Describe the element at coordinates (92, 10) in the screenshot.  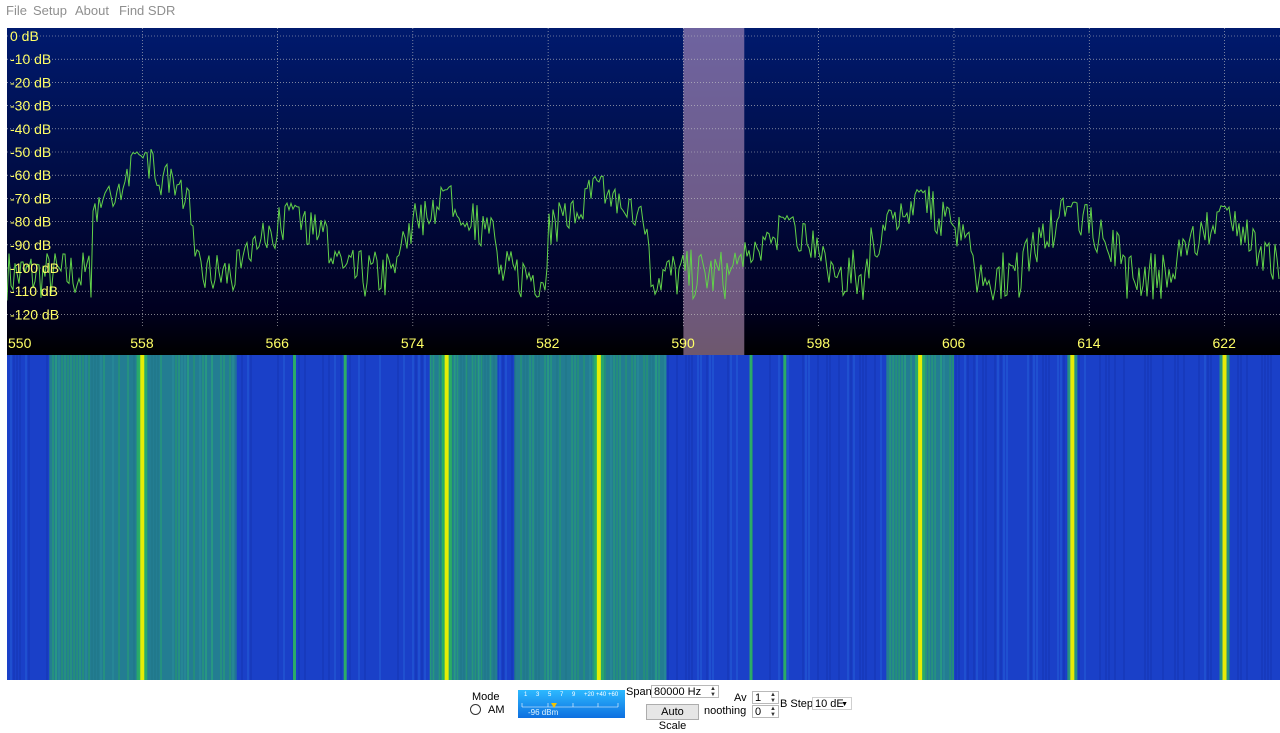
I see `menu-about: About` at that location.